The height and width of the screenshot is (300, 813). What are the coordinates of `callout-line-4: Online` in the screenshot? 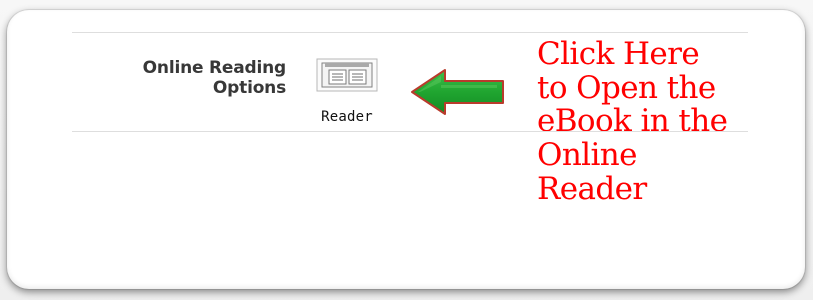 It's located at (587, 155).